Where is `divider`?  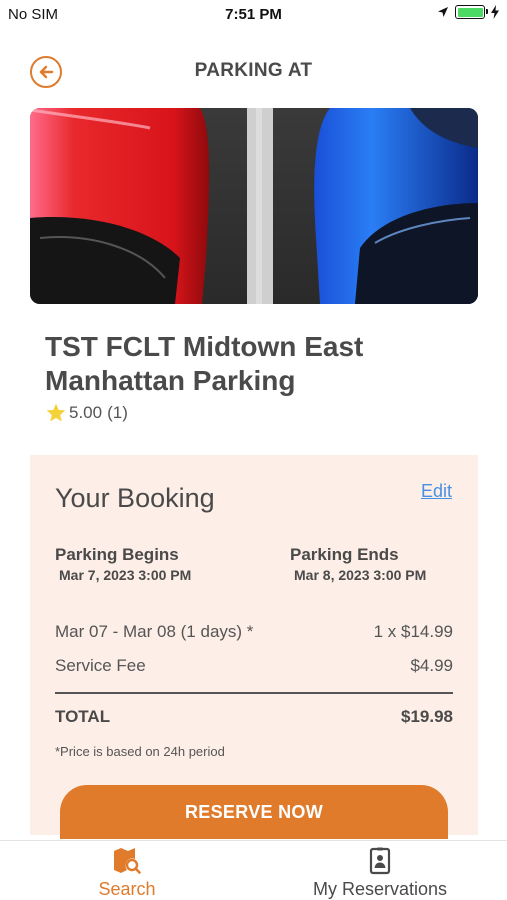 divider is located at coordinates (254, 693).